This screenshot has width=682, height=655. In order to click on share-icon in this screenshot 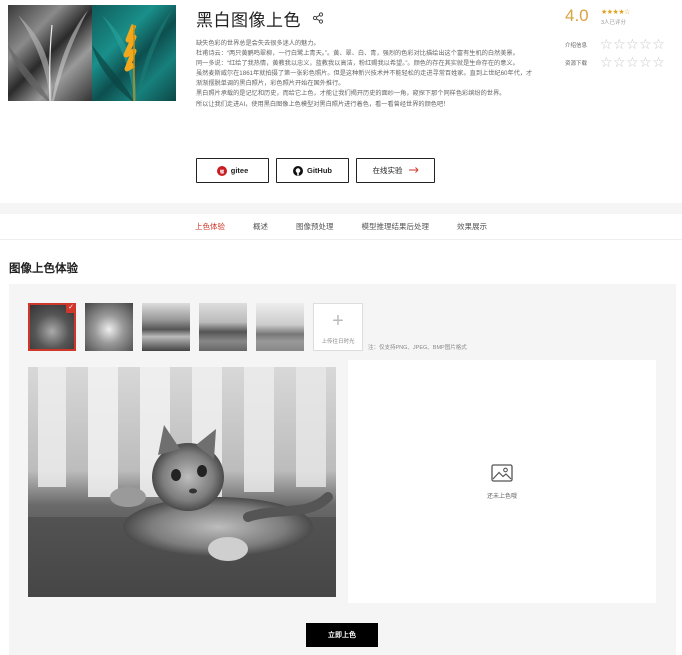, I will do `click(318, 17)`.